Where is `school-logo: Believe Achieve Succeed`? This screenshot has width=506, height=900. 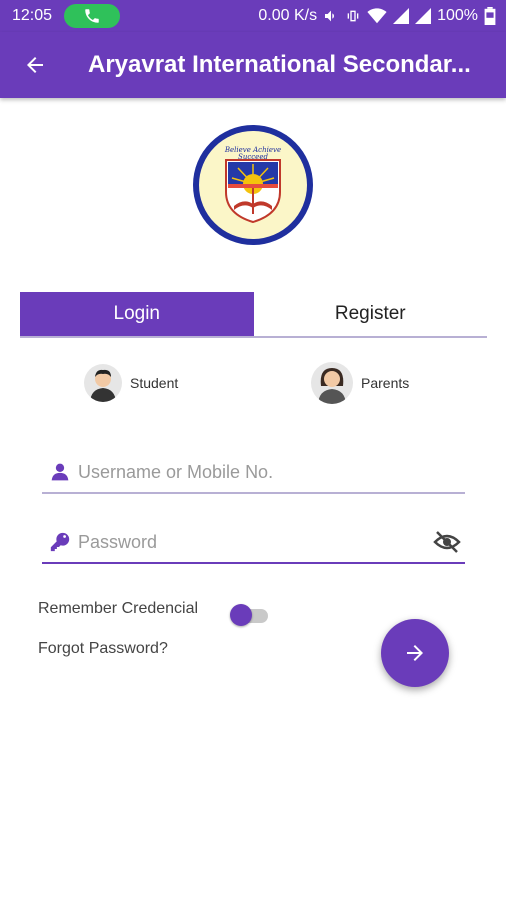
school-logo: Believe Achieve Succeed is located at coordinates (253, 185).